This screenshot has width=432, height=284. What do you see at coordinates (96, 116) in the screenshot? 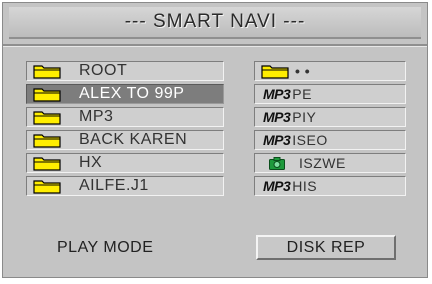
I see `folder-item-label: MP3` at bounding box center [96, 116].